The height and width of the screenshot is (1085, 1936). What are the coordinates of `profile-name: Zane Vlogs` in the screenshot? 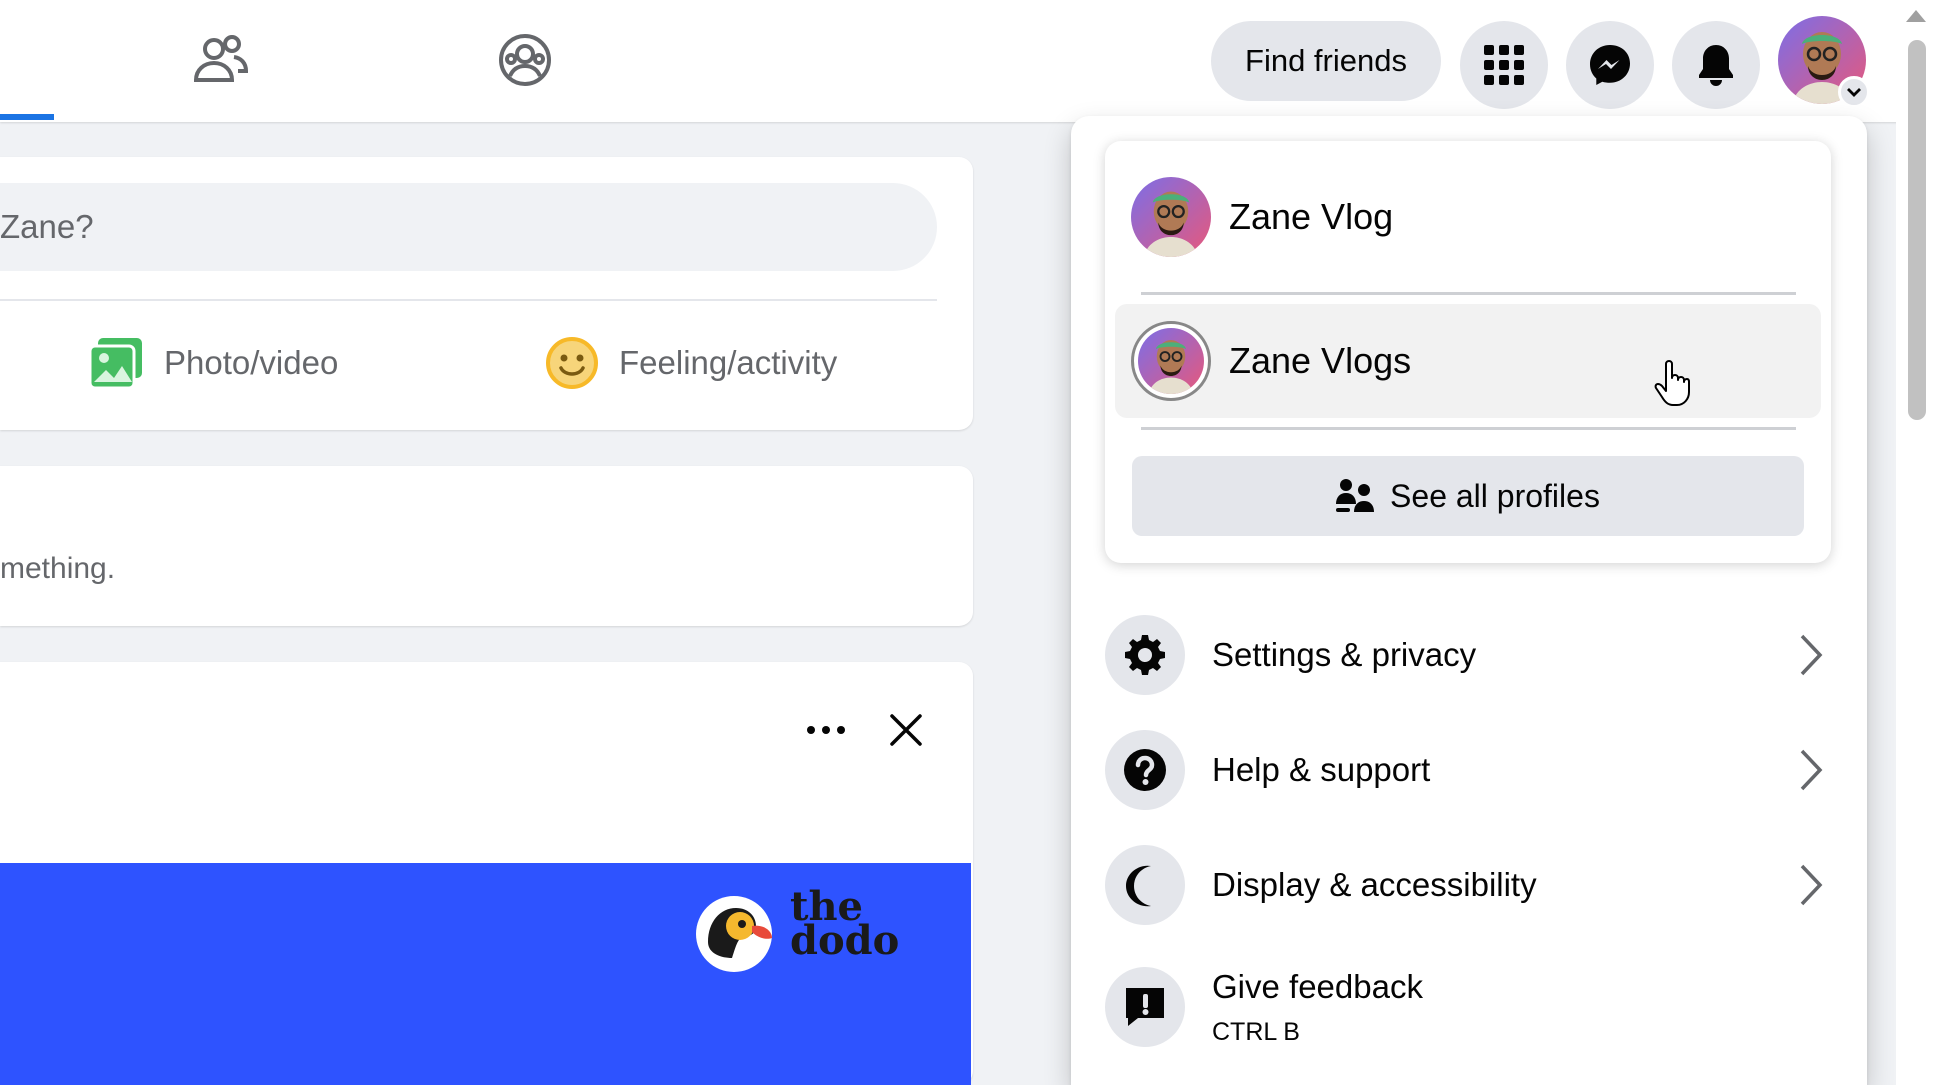 It's located at (1320, 360).